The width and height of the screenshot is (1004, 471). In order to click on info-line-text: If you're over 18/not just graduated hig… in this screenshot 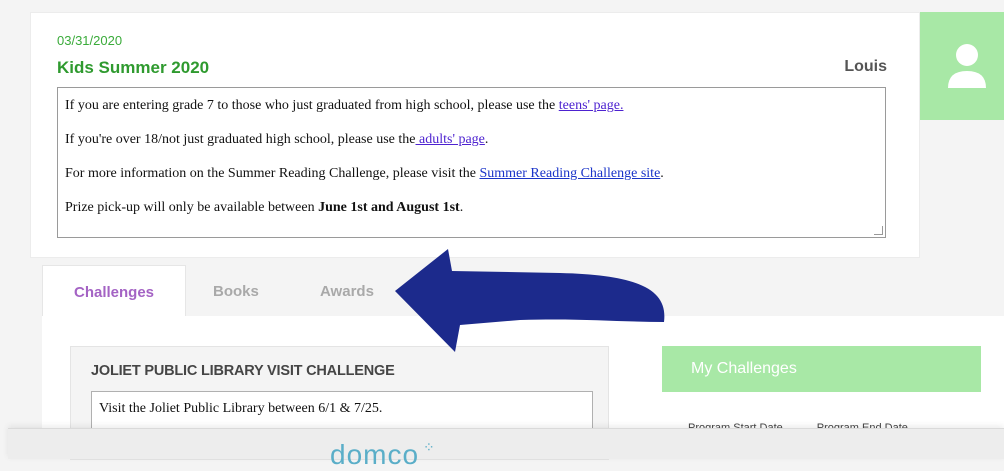, I will do `click(240, 139)`.